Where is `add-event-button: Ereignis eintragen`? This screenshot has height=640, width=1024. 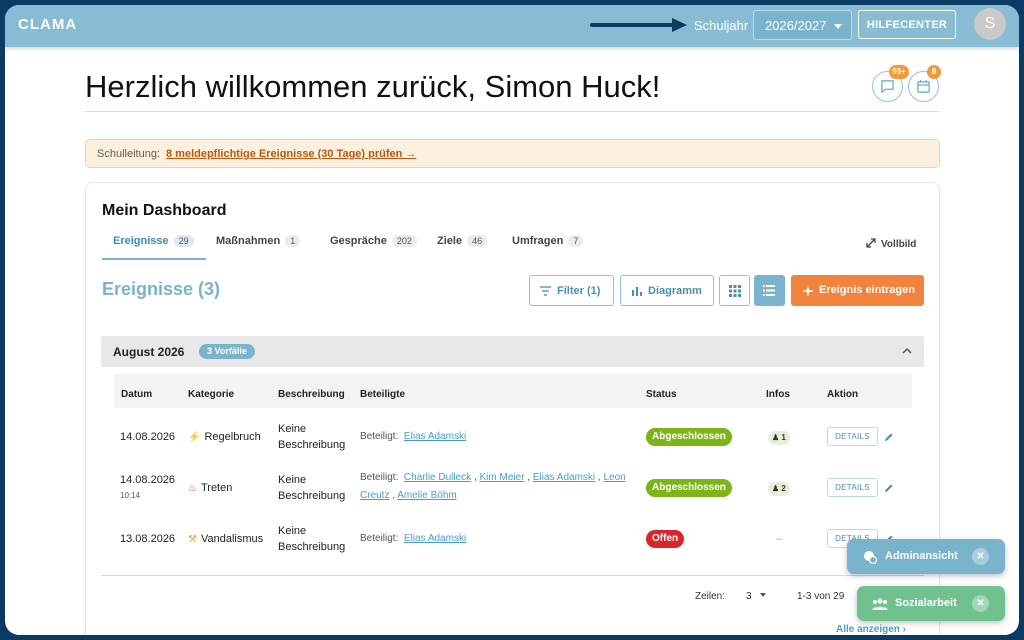 add-event-button: Ereignis eintragen is located at coordinates (857, 290).